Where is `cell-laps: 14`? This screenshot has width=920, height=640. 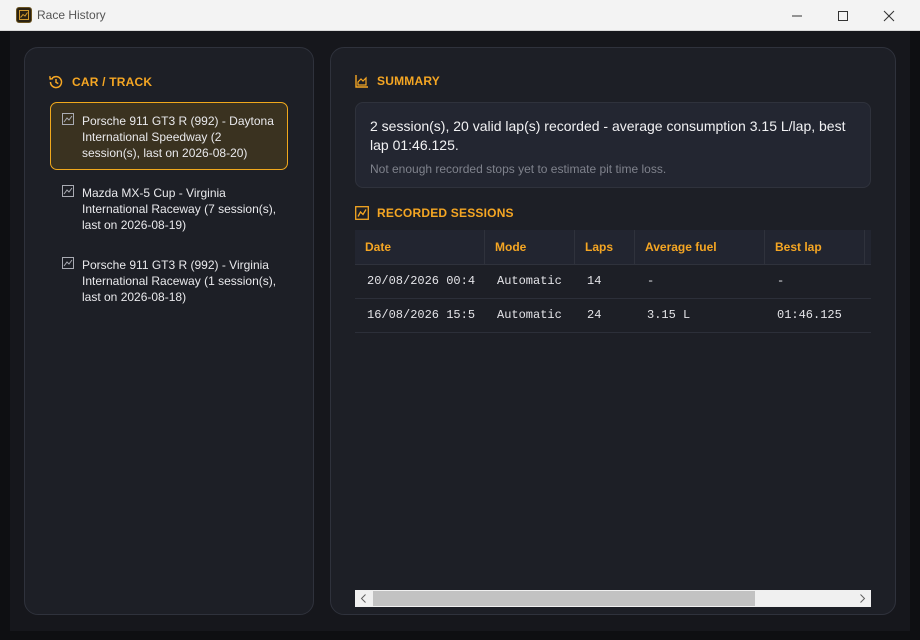
cell-laps: 14 is located at coordinates (594, 281).